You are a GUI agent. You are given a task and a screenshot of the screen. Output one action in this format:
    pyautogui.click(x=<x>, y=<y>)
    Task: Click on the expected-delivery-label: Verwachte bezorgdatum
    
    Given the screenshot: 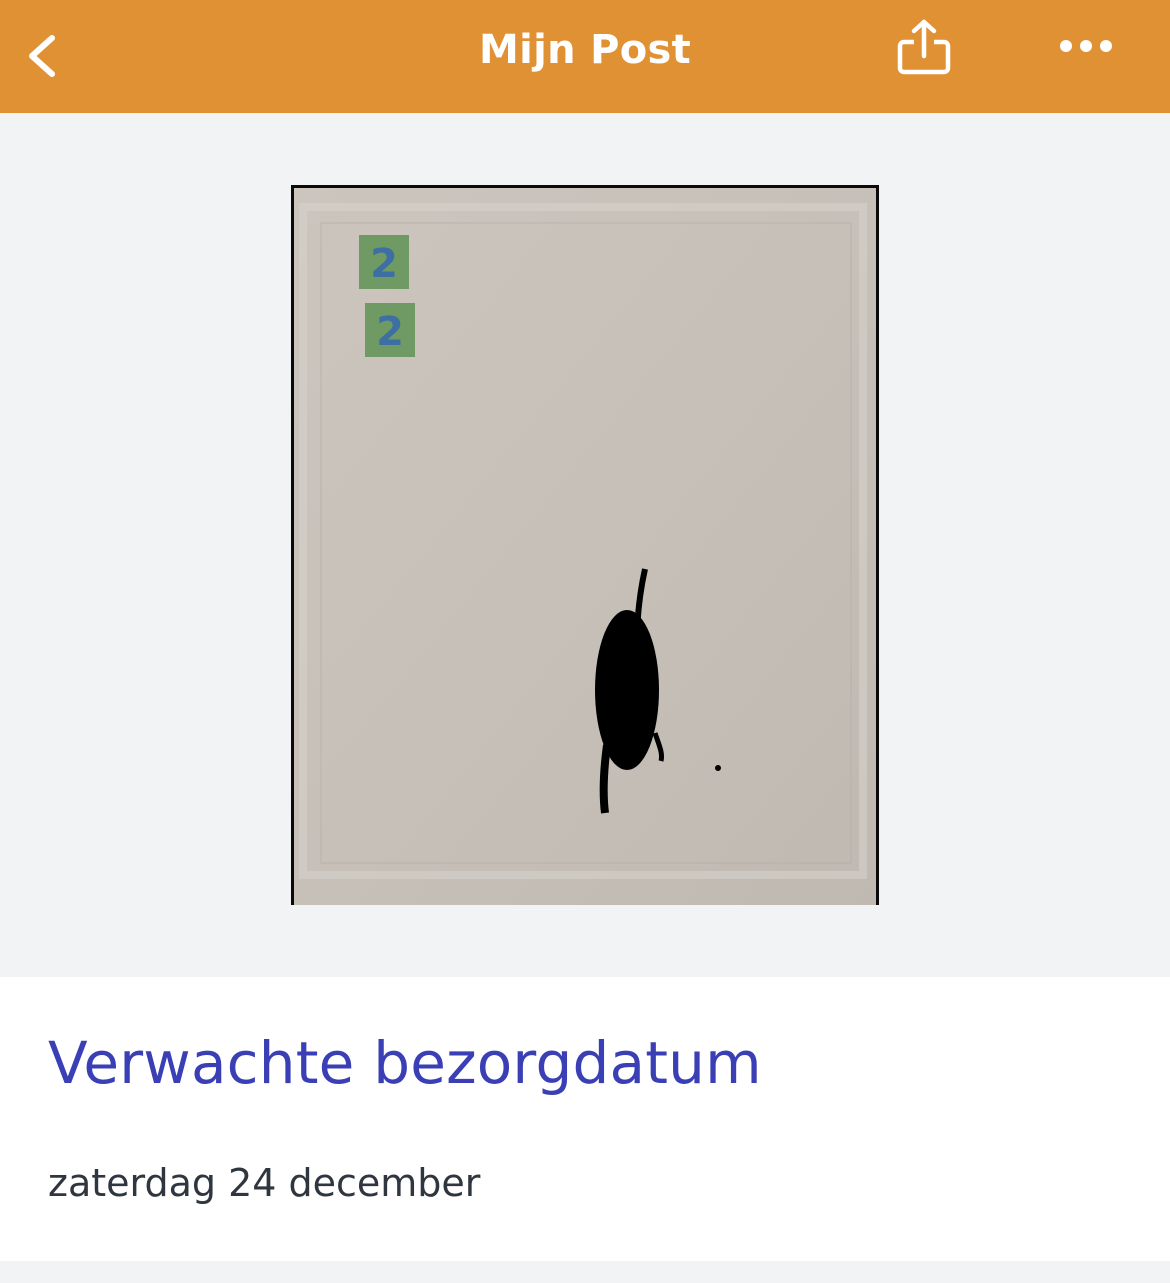 What is the action you would take?
    pyautogui.click(x=405, y=1063)
    